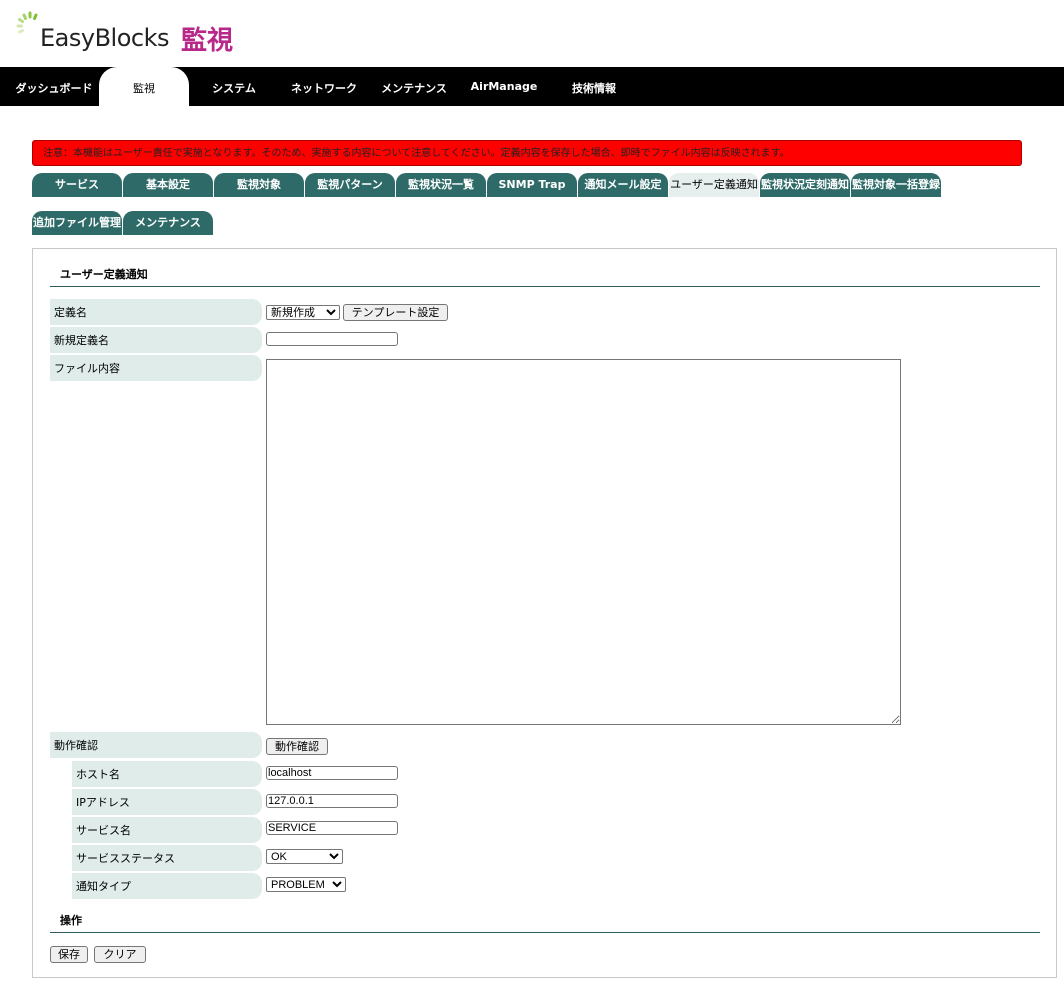 The width and height of the screenshot is (1064, 986). What do you see at coordinates (306, 884) in the screenshot?
I see `notify-type-select: PROBLEM` at bounding box center [306, 884].